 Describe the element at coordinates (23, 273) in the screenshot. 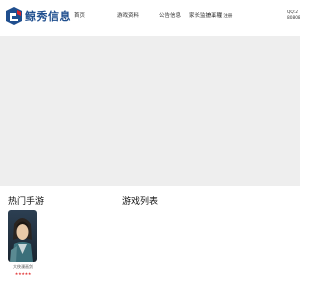

I see `game-rating-stars: ★★★★★` at that location.